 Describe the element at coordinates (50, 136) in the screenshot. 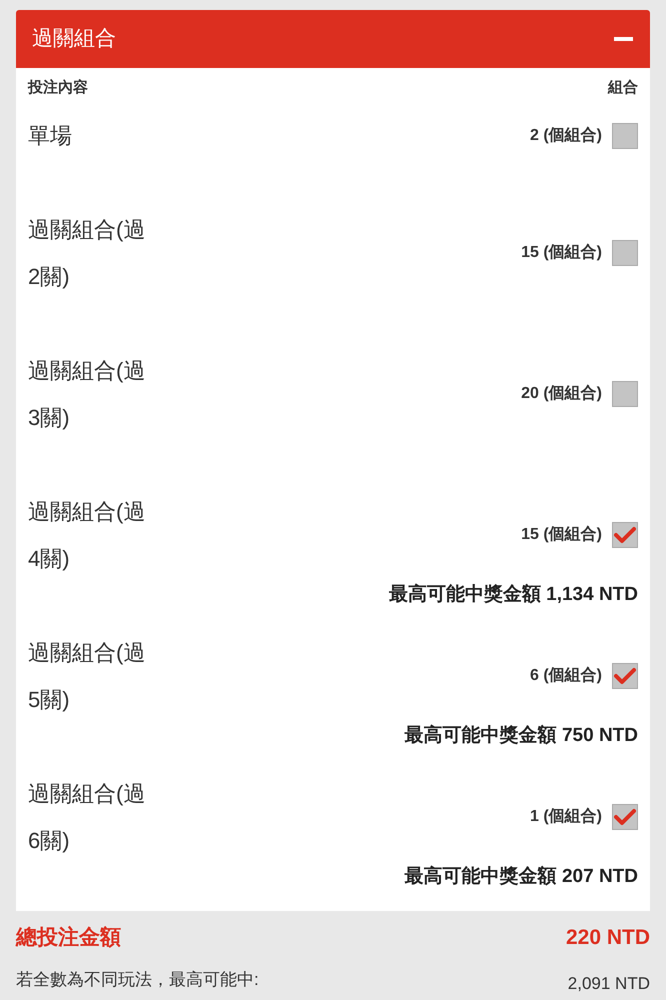

I see `bet-type-label: 單場` at that location.